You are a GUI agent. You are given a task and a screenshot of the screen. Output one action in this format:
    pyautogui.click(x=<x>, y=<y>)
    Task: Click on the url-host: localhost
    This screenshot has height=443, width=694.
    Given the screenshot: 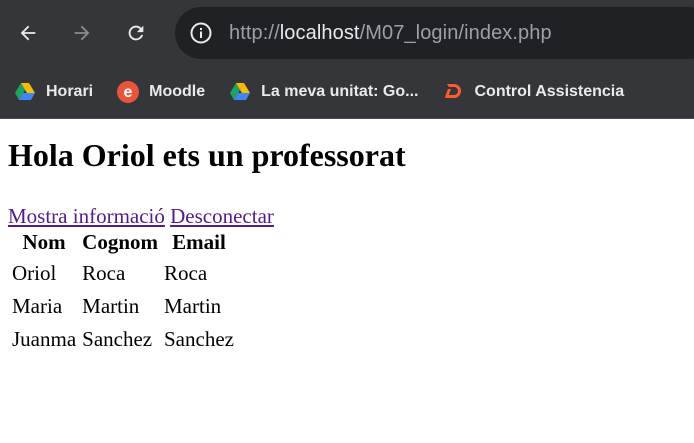 What is the action you would take?
    pyautogui.click(x=319, y=32)
    